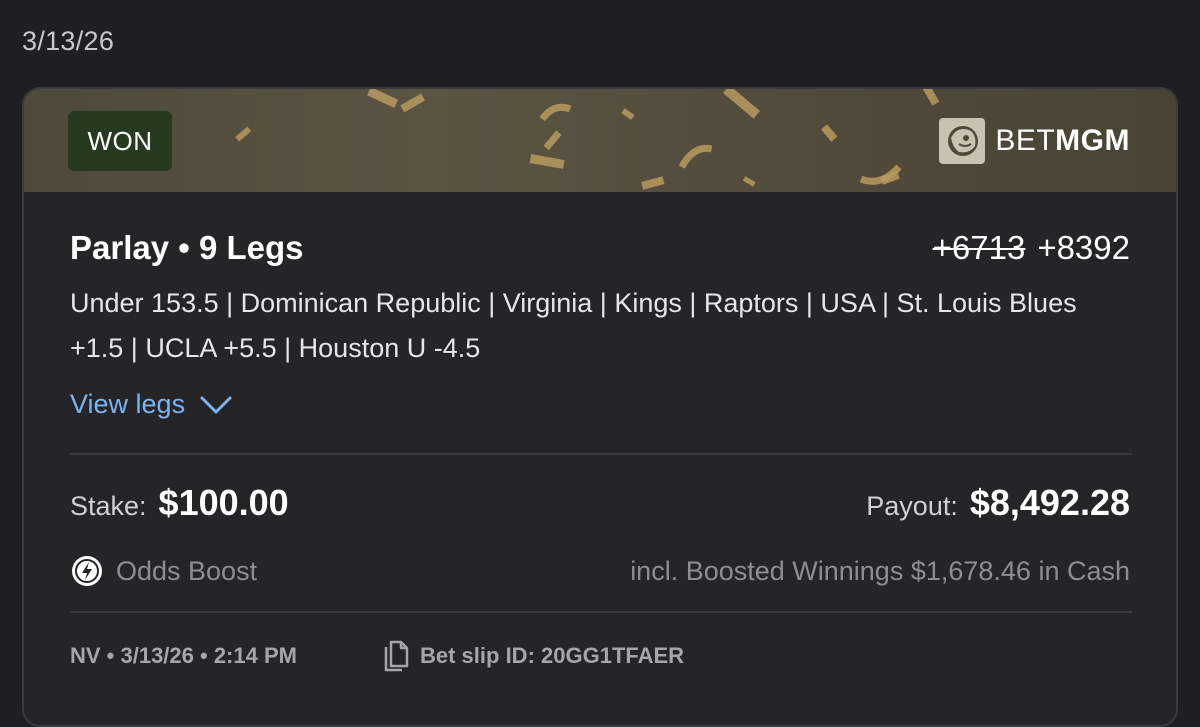 The image size is (1200, 727). What do you see at coordinates (120, 141) in the screenshot?
I see `won-status-badge: WON` at bounding box center [120, 141].